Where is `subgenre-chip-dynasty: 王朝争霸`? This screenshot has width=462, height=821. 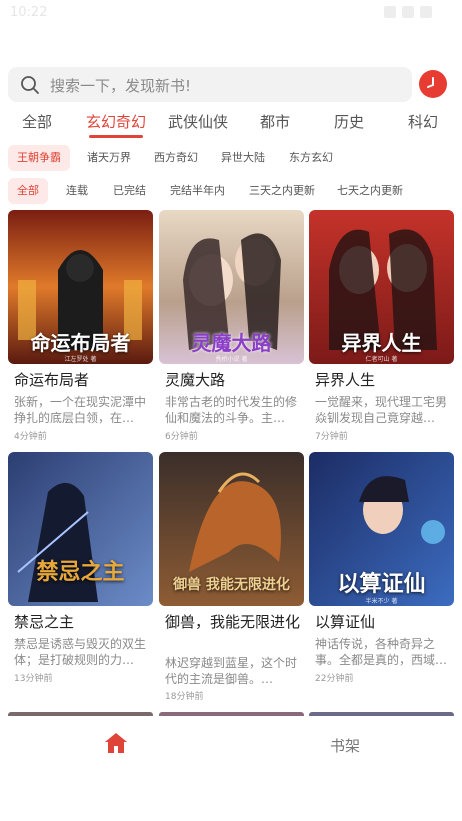
subgenre-chip-dynasty: 王朝争霸 is located at coordinates (39, 158).